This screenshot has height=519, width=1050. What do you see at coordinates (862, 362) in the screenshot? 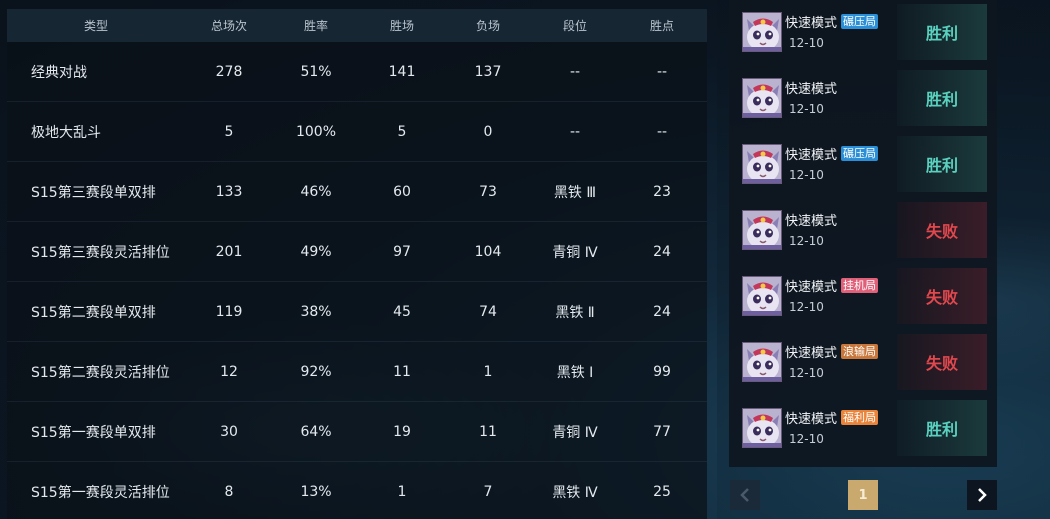
I see `match-history-item: 快速模式 浪输局 12-10 失败` at bounding box center [862, 362].